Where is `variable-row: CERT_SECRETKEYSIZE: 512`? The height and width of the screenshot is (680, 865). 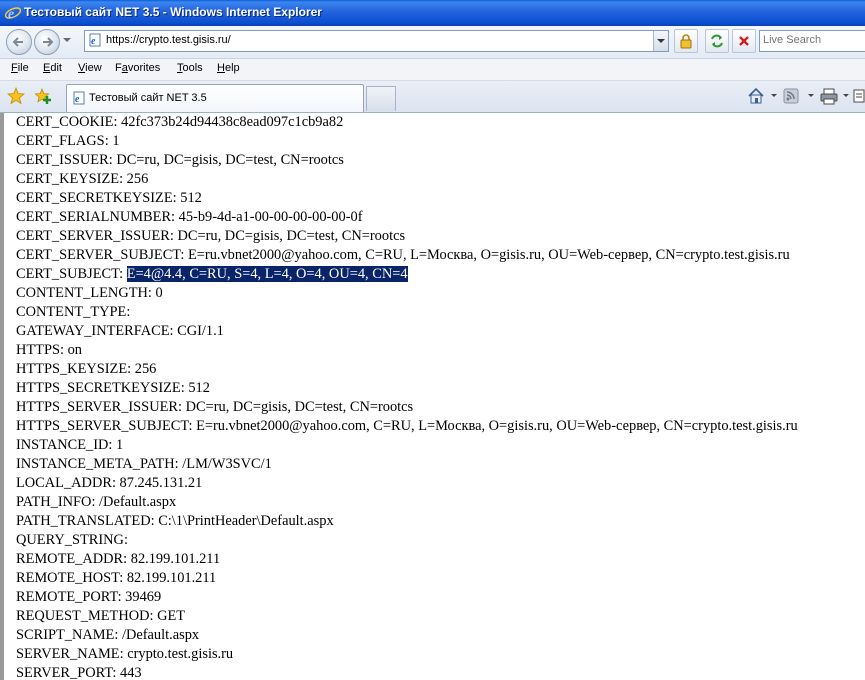
variable-row: CERT_SECRETKEYSIZE: 512 is located at coordinates (407, 198).